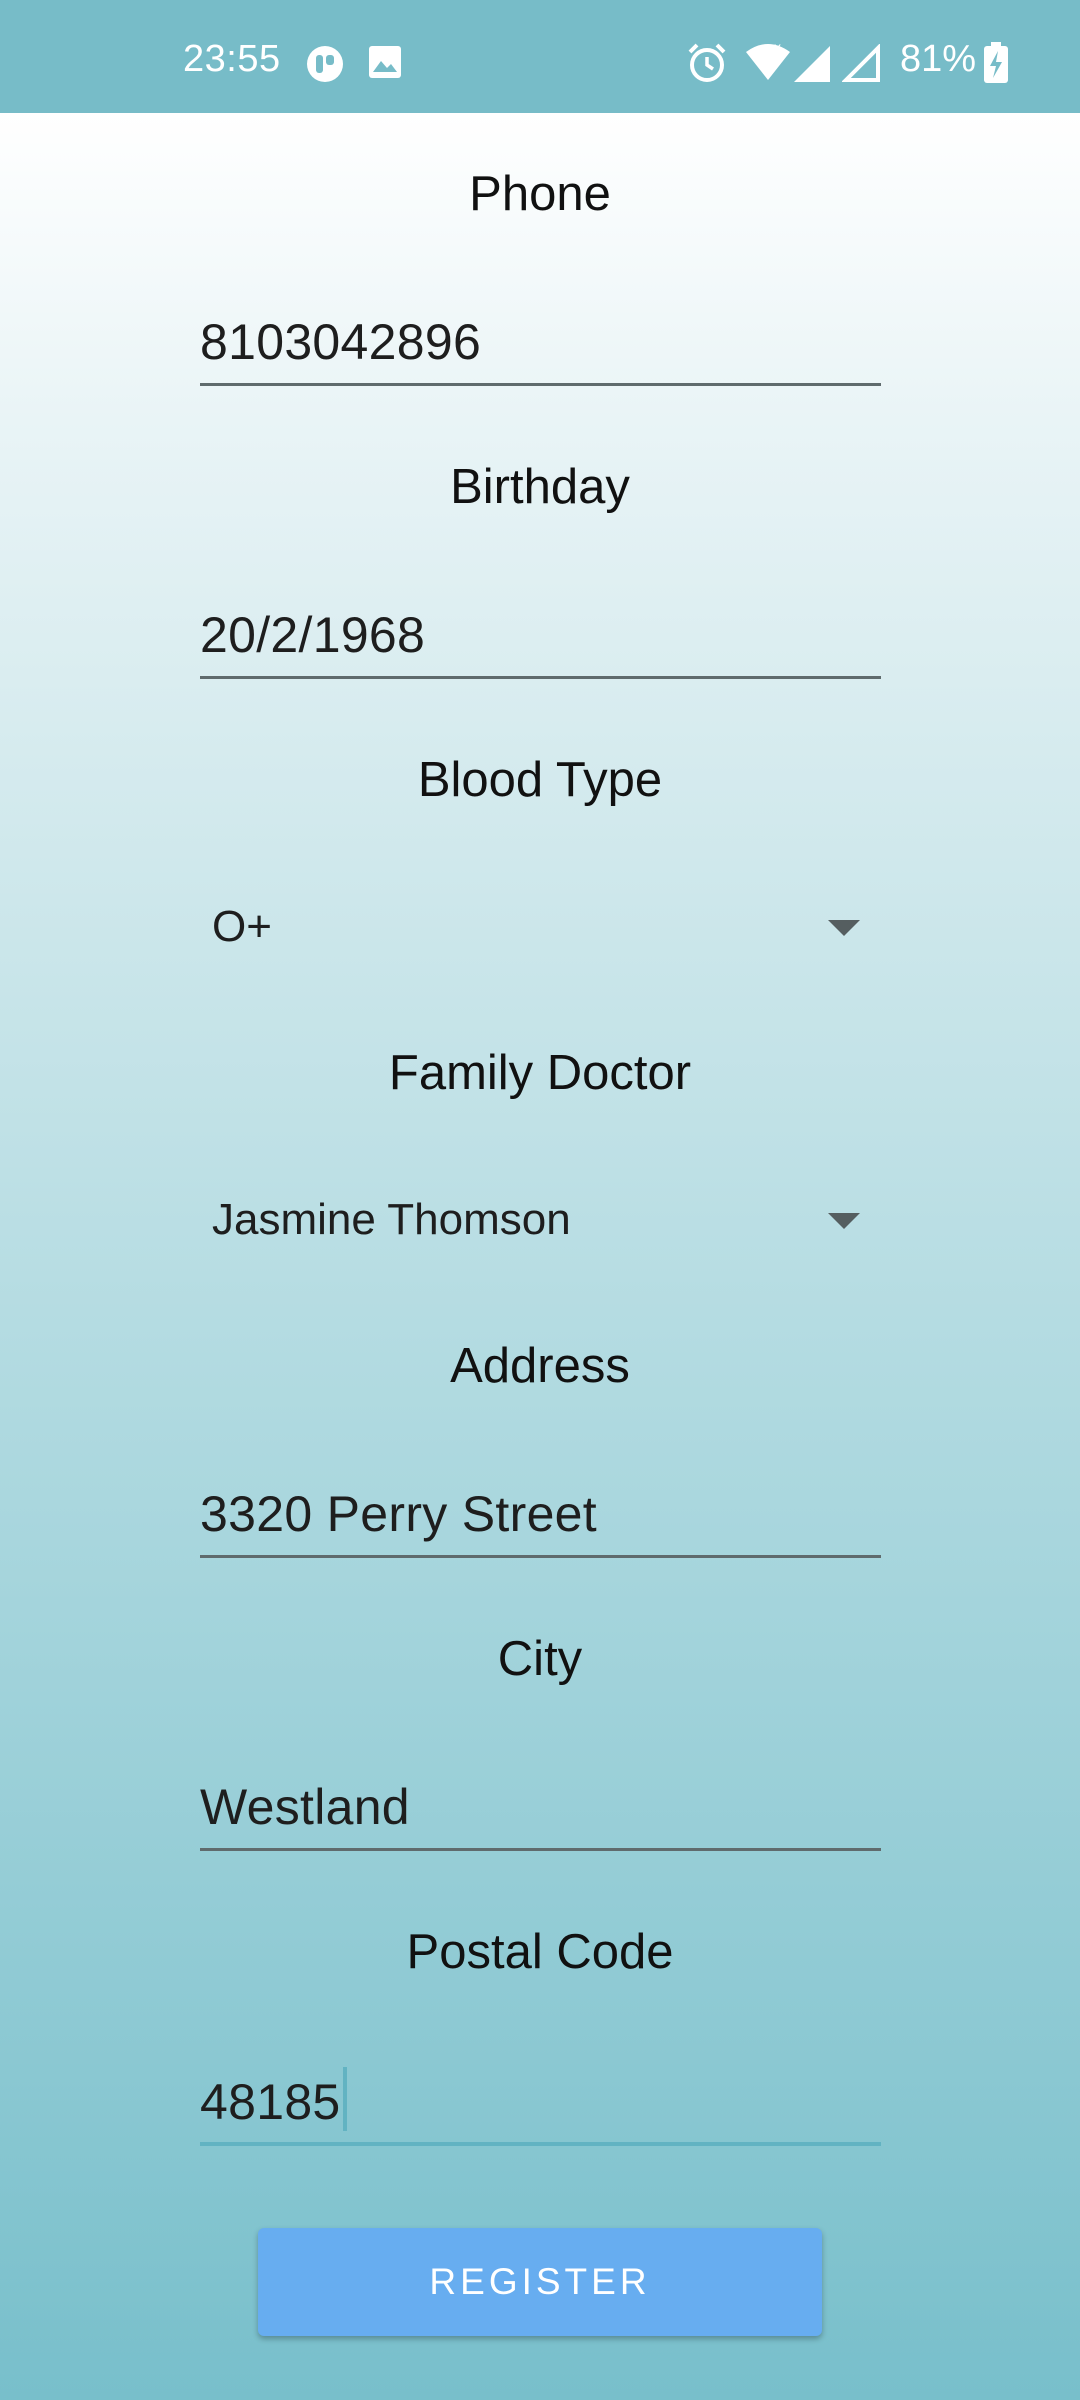 Image resolution: width=1080 pixels, height=2400 pixels. I want to click on blood-type-value: O+, so click(242, 926).